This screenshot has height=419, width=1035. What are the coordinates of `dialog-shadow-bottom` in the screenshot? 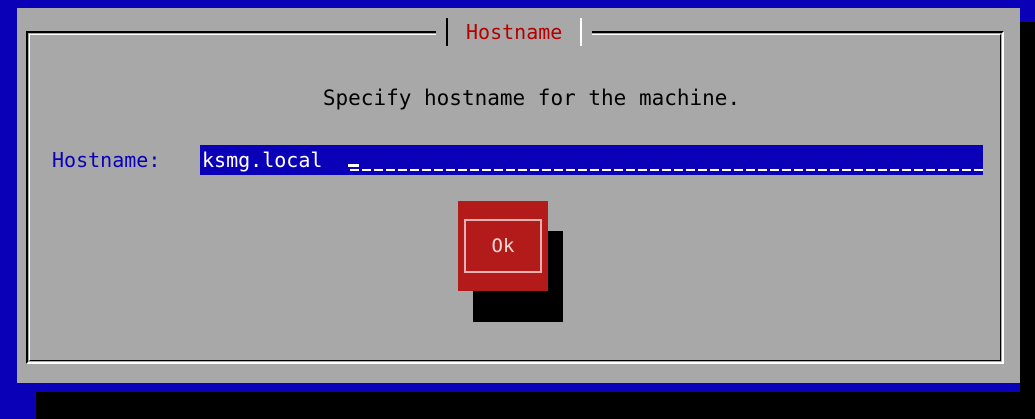 It's located at (535, 405).